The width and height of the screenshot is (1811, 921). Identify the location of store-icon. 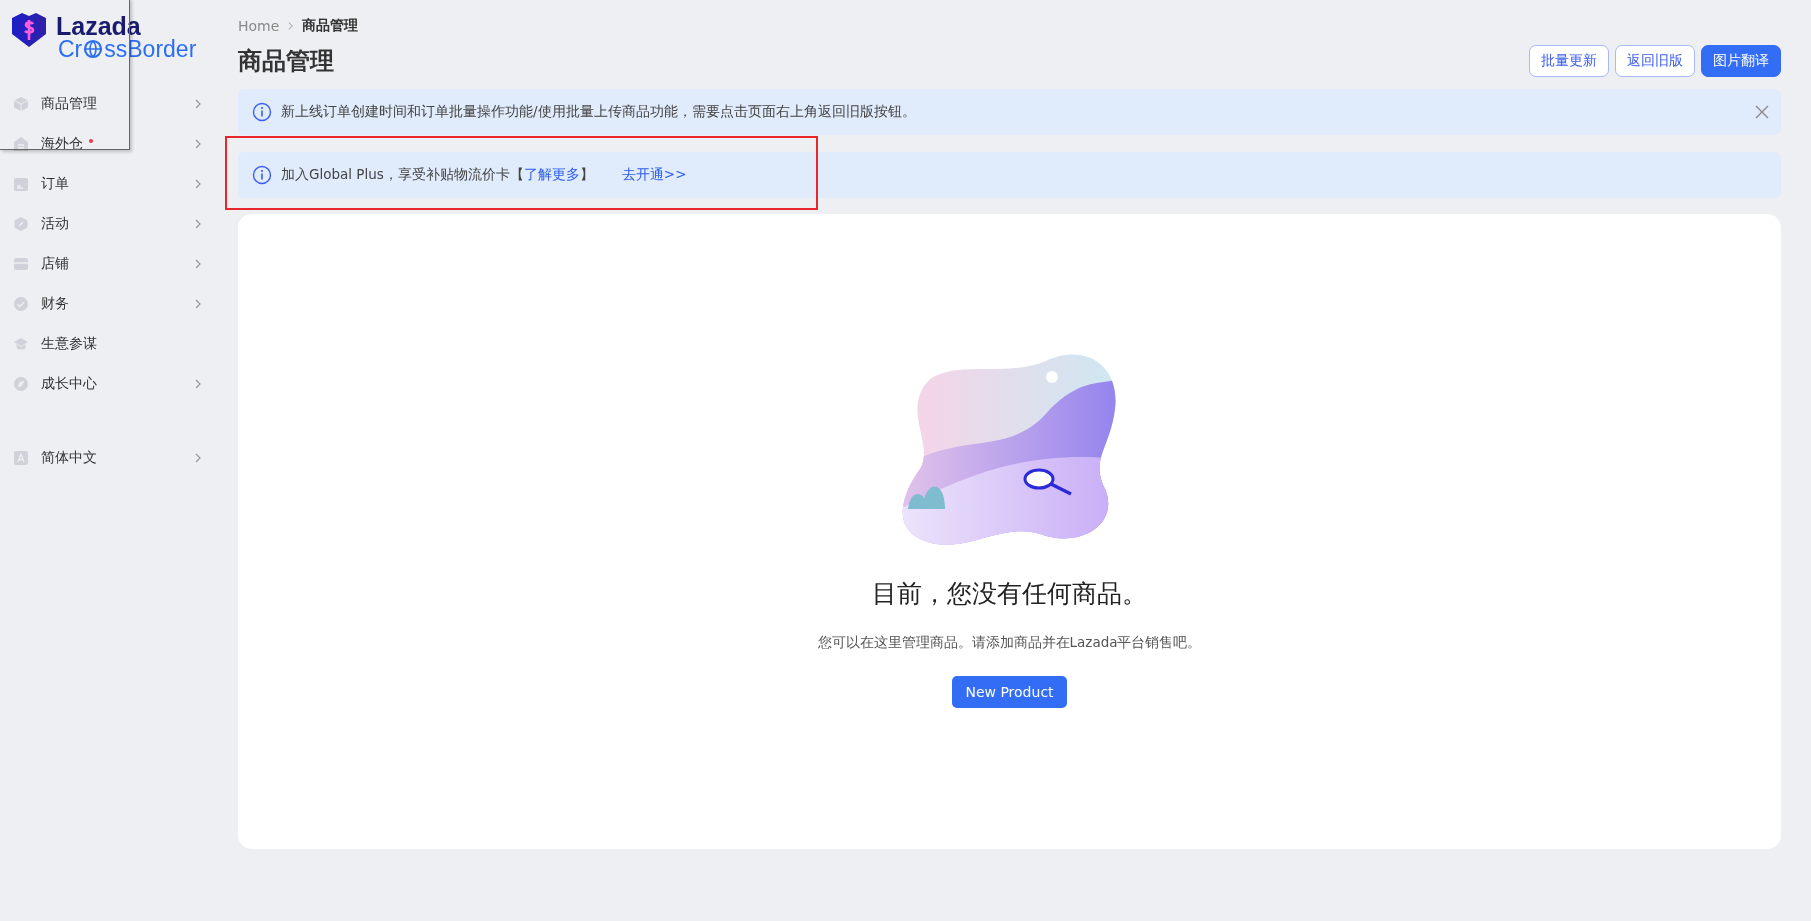
(21, 264).